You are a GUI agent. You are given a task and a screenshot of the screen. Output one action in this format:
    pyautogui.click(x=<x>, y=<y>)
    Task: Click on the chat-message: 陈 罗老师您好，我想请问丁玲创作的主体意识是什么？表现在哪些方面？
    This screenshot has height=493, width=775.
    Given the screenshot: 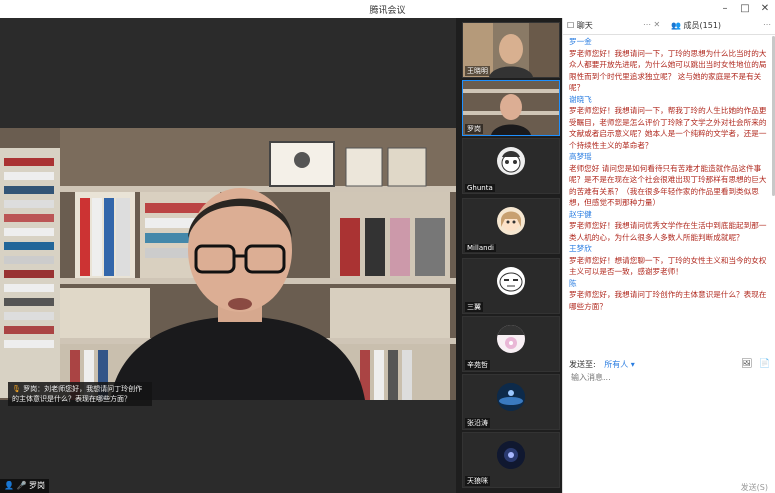 What is the action you would take?
    pyautogui.click(x=668, y=295)
    